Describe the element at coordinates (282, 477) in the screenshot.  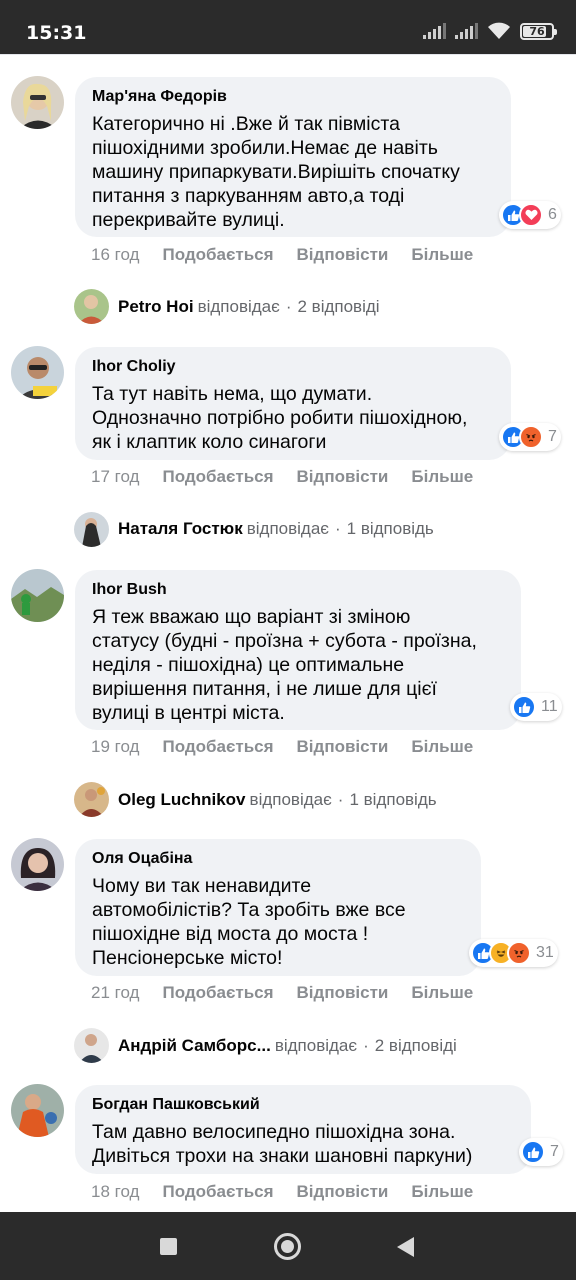
I see `comment-actions: 17 год Подобається Відповісти Більше` at that location.